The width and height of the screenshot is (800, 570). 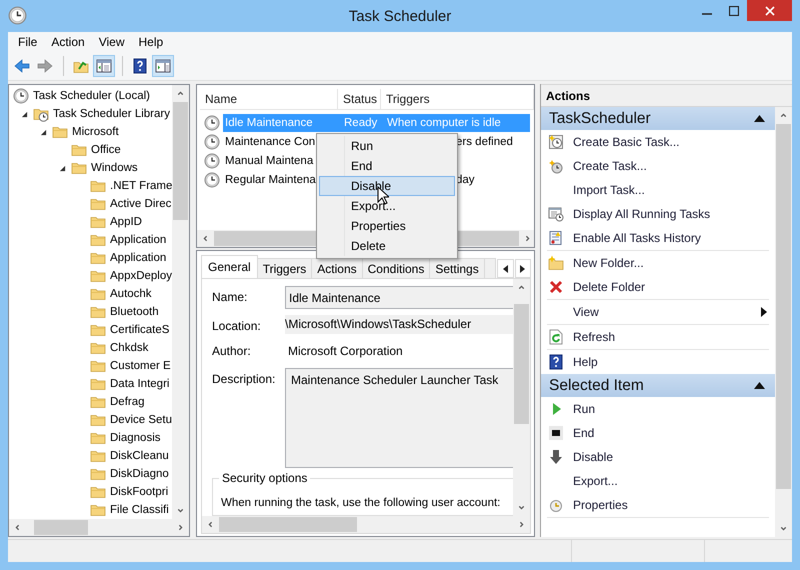 What do you see at coordinates (264, 478) in the screenshot?
I see `group-title: Security options` at bounding box center [264, 478].